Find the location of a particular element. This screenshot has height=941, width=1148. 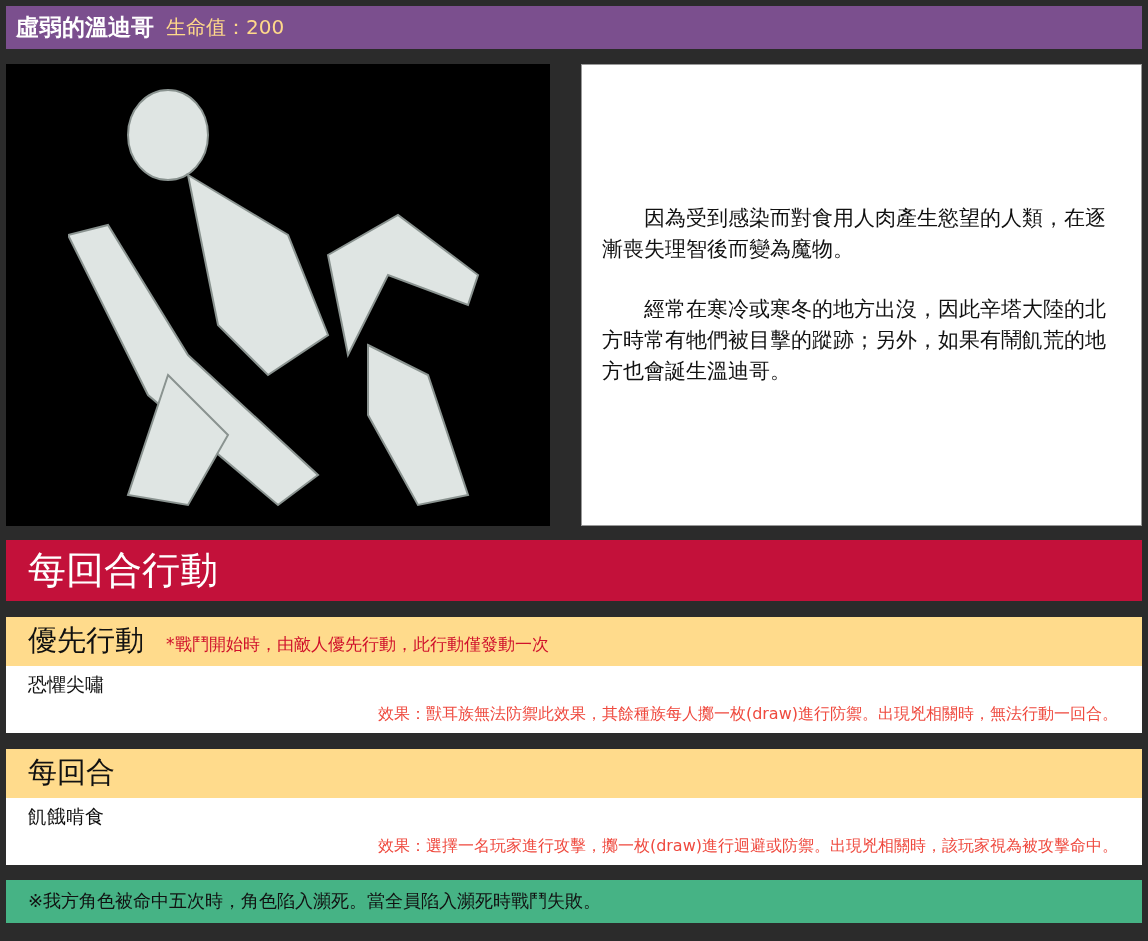

action-name: 恐懼尖嘯 is located at coordinates (66, 684).